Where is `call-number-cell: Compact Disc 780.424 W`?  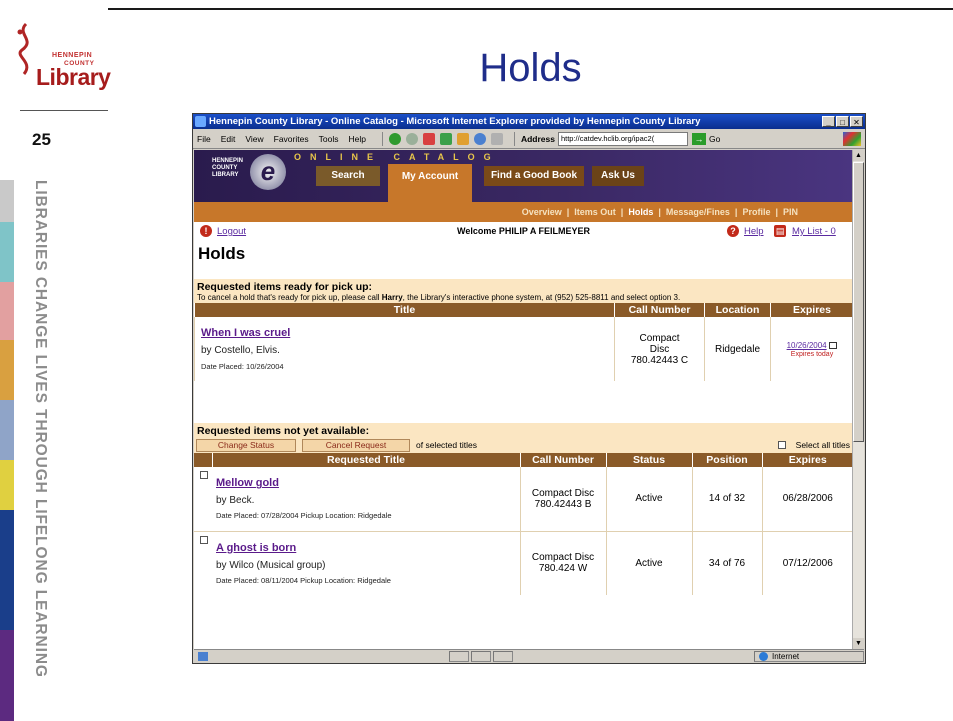
call-number-cell: Compact Disc 780.424 W is located at coordinates (562, 563).